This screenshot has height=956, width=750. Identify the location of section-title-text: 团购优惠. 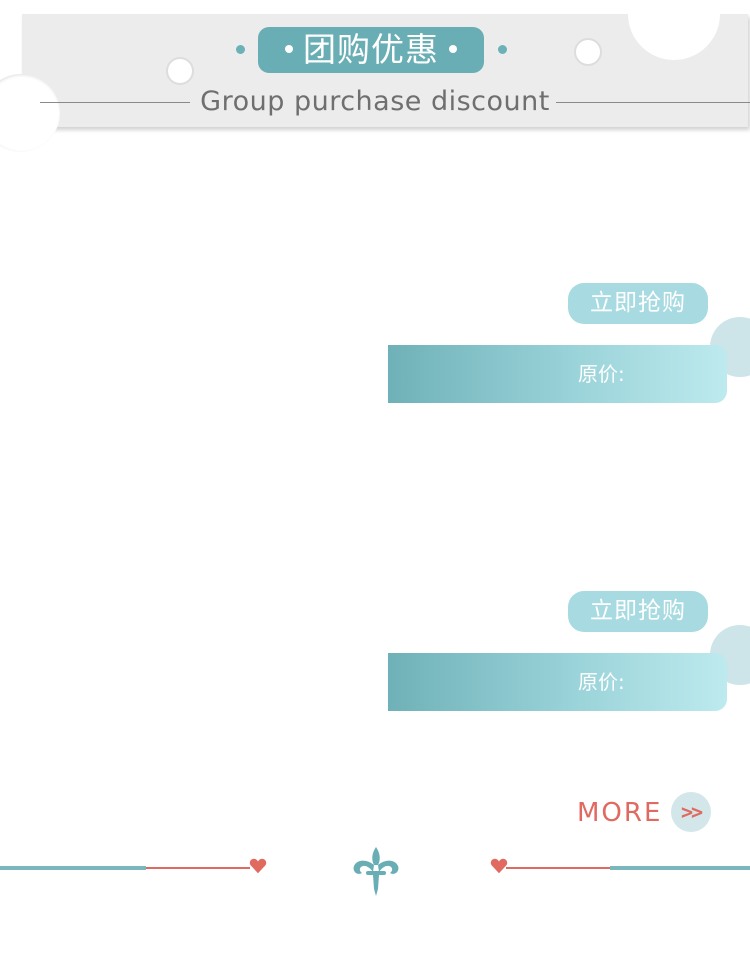
(371, 49).